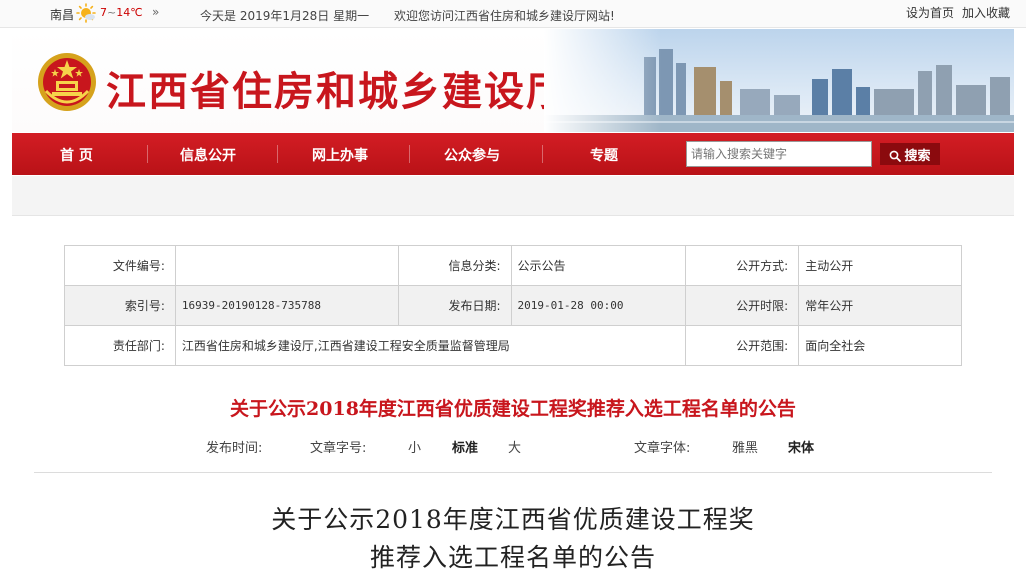  What do you see at coordinates (286, 265) in the screenshot?
I see `meta-value` at bounding box center [286, 265].